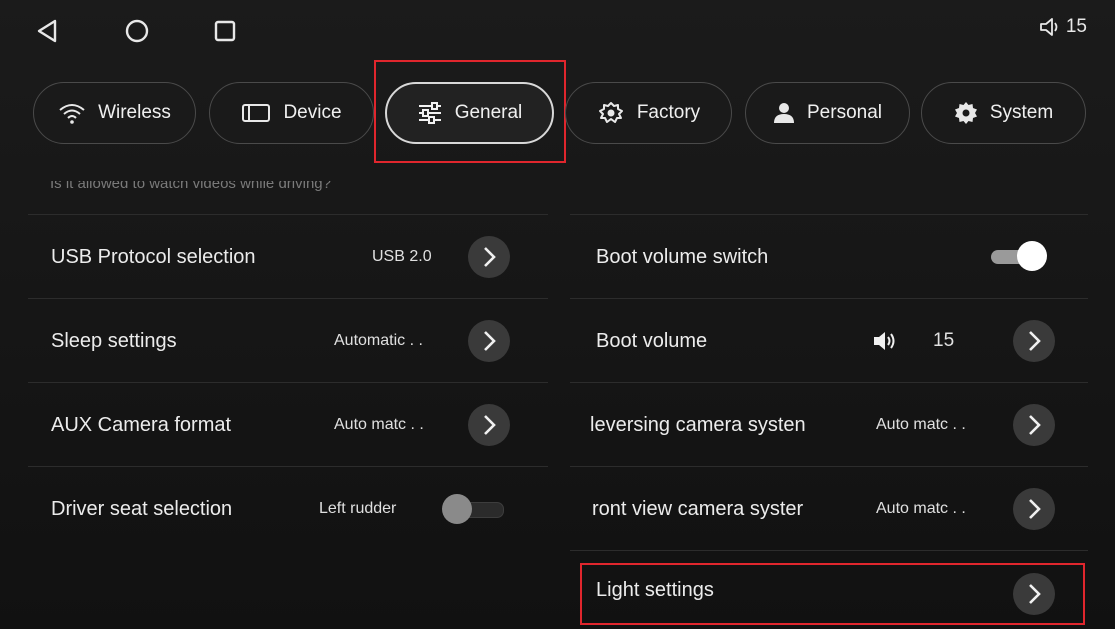  Describe the element at coordinates (402, 256) in the screenshot. I see `row-value: USB 2.0` at that location.